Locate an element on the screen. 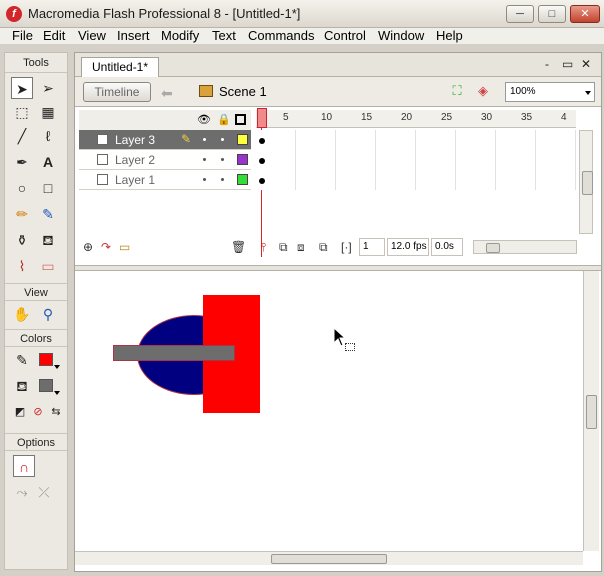 This screenshot has height=576, width=604. paint-bucket-tool-icon: ⛾ is located at coordinates (48, 240).